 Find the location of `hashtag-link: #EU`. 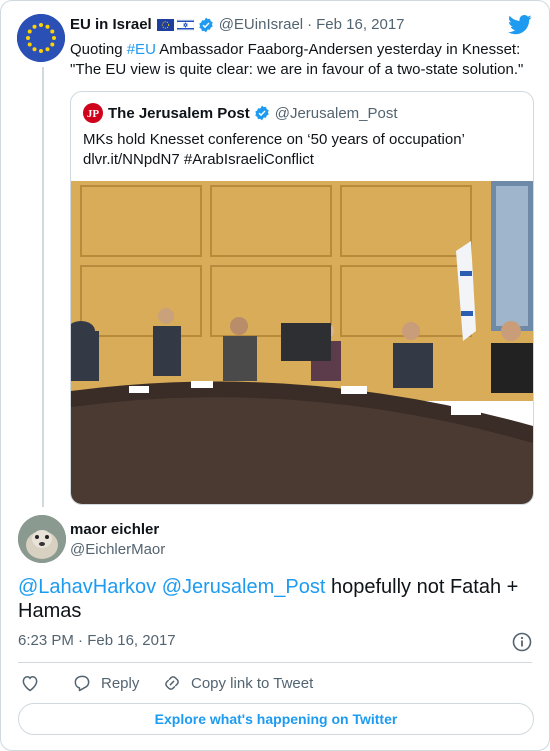

hashtag-link: #EU is located at coordinates (141, 49).